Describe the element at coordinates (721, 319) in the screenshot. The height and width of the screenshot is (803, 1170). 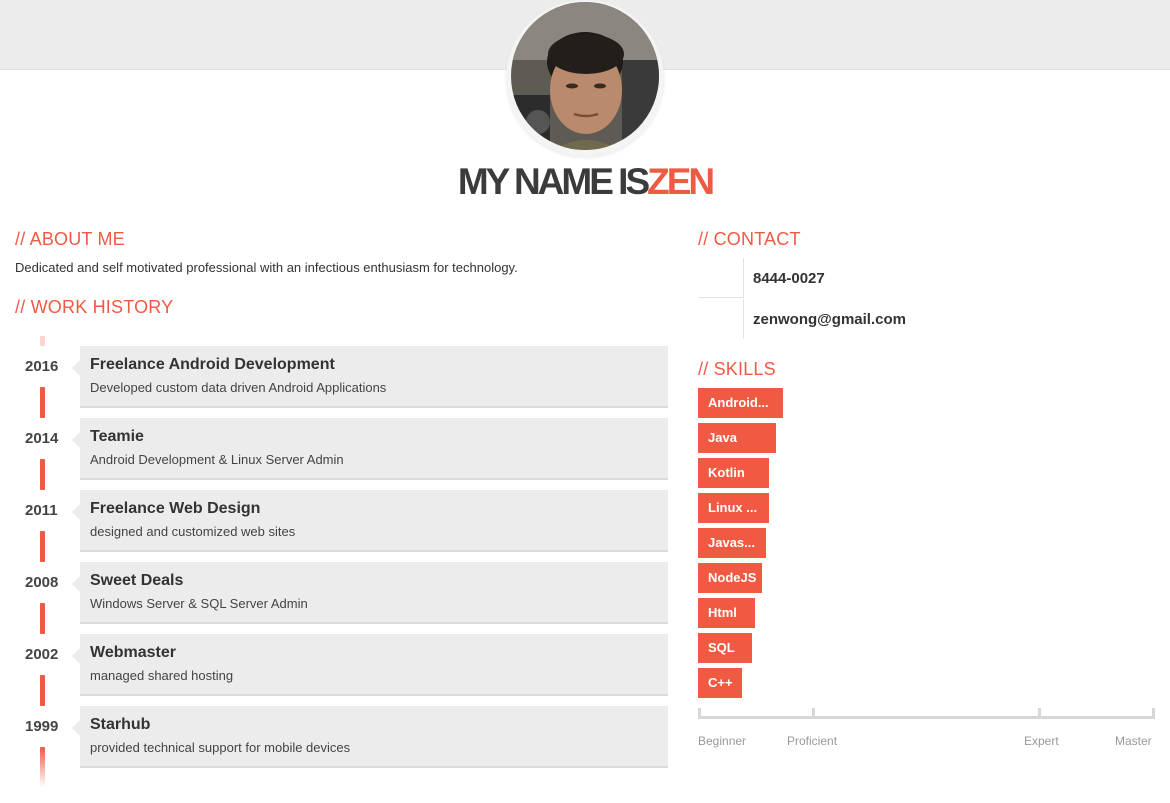
I see `email-icon` at that location.